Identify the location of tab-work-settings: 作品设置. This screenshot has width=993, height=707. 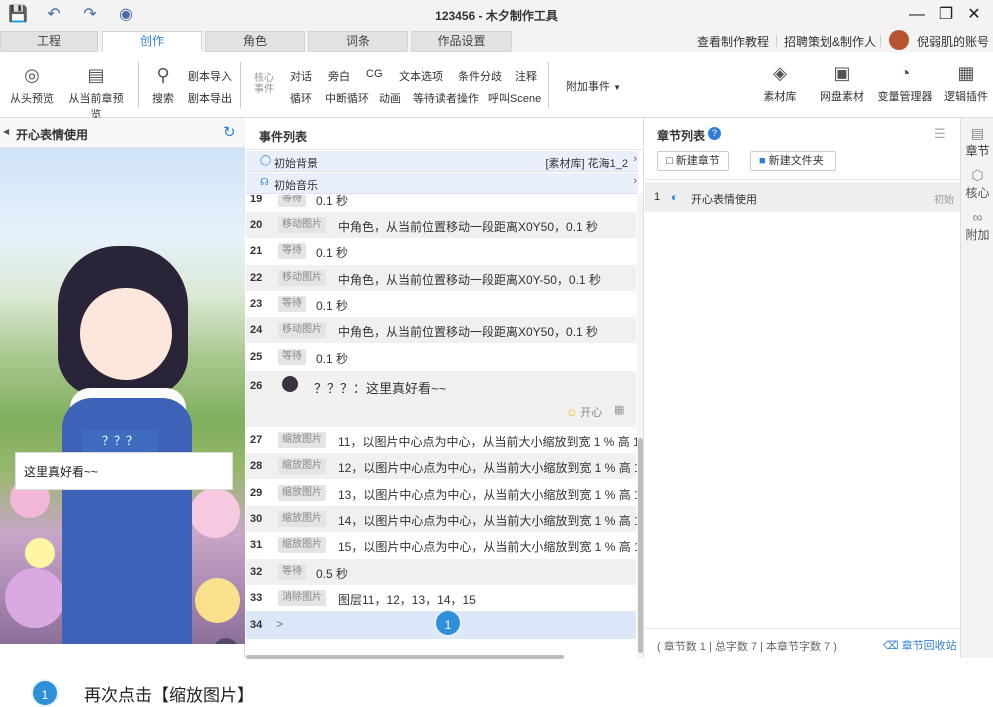
(461, 41).